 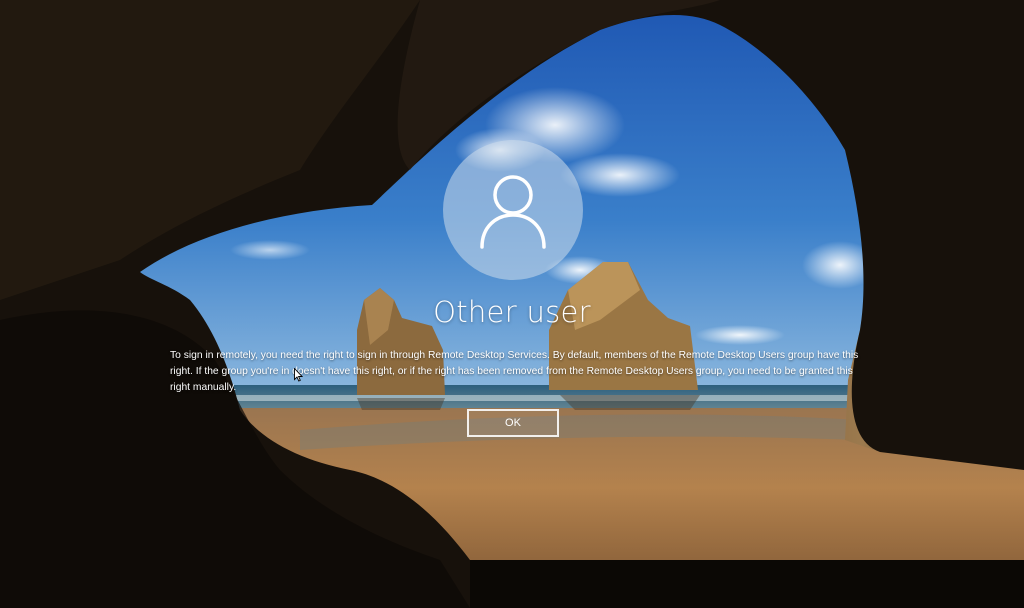 I want to click on user-avatar, so click(x=513, y=210).